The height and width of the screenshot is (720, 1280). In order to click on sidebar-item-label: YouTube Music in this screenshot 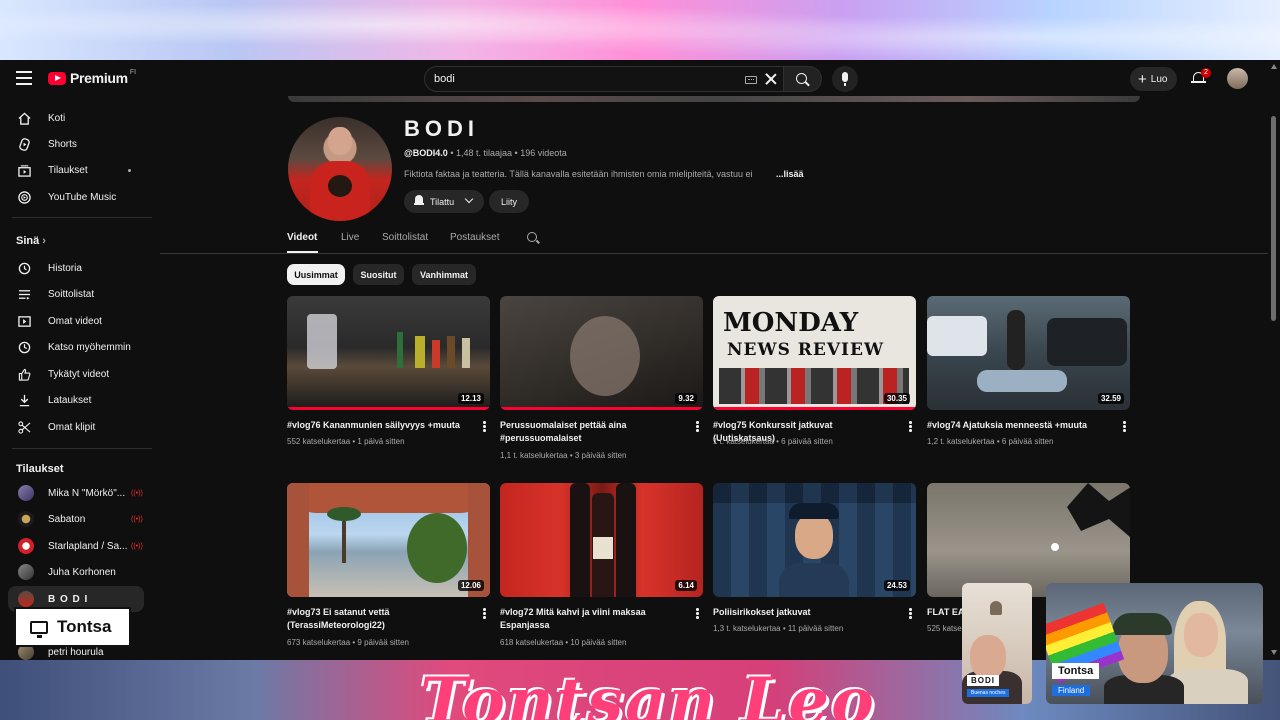, I will do `click(82, 197)`.